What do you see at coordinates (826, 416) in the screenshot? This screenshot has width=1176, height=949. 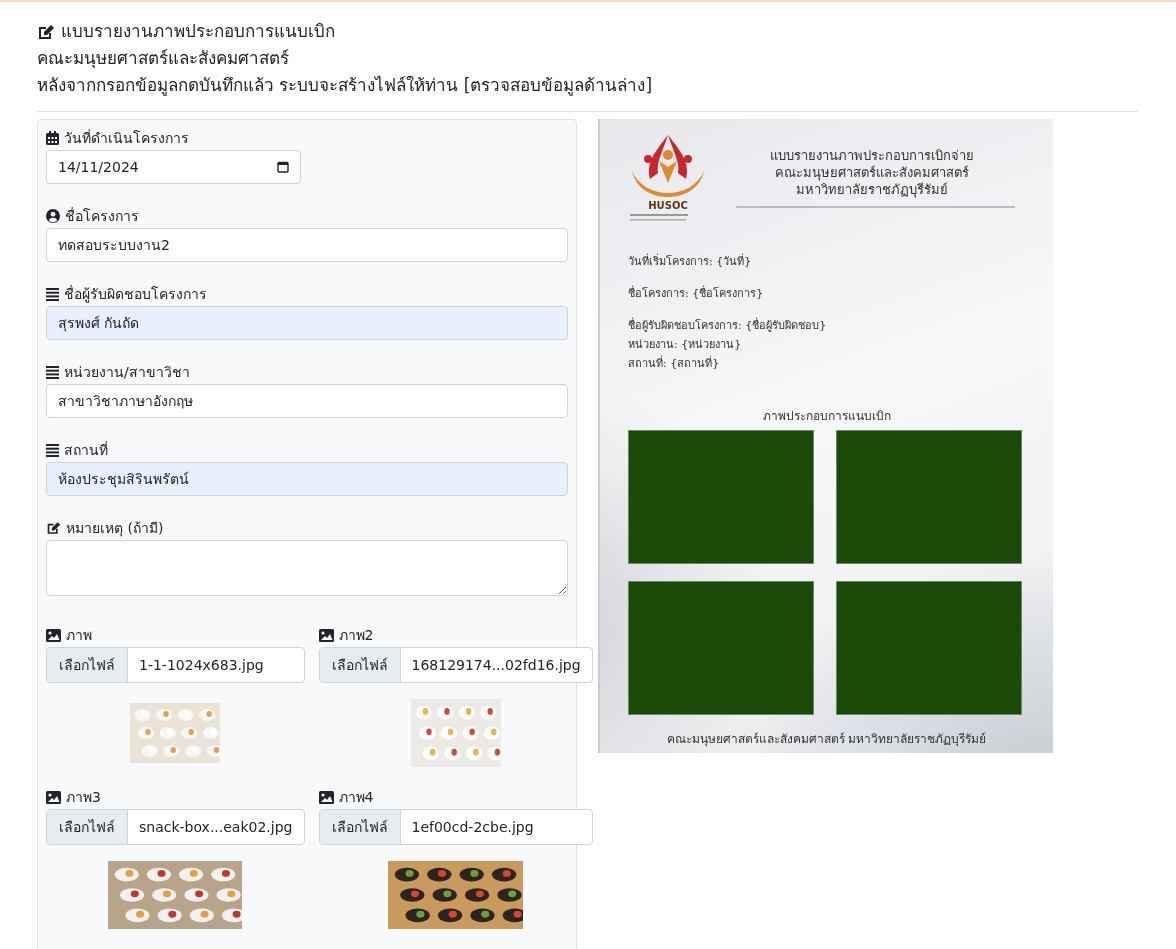 I see `photos-heading: ภาพประกอบการแนบเบิก` at bounding box center [826, 416].